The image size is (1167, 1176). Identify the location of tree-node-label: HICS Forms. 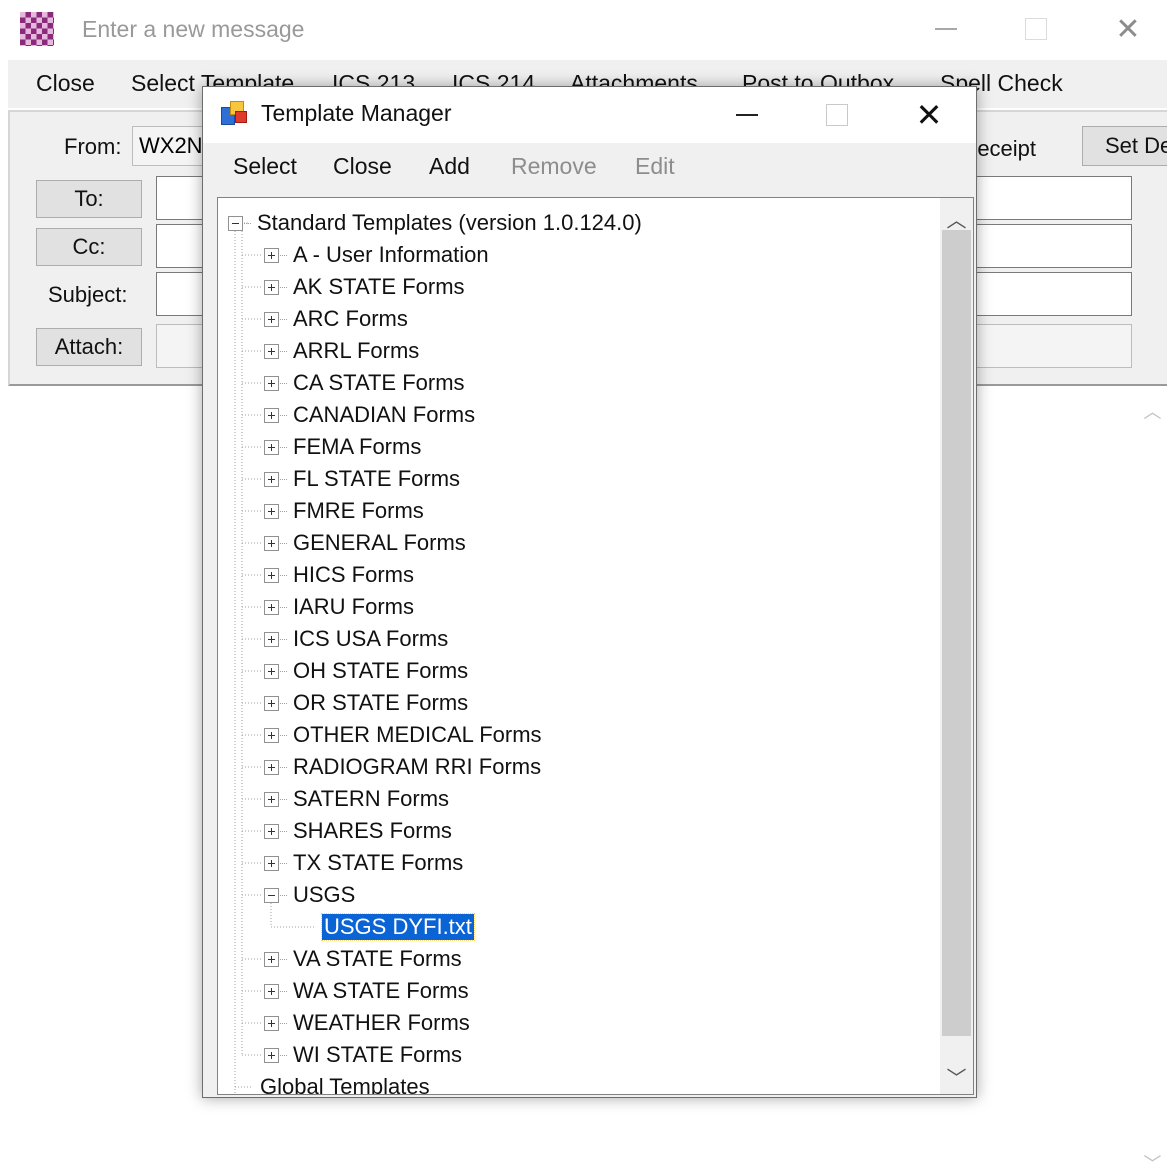
(353, 575).